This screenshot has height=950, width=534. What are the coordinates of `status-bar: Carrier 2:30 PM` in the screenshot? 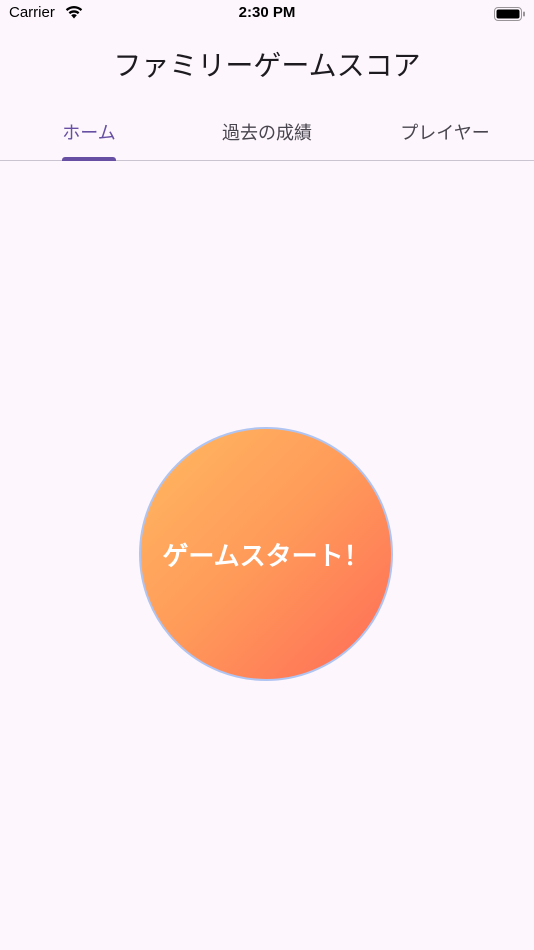 It's located at (267, 14).